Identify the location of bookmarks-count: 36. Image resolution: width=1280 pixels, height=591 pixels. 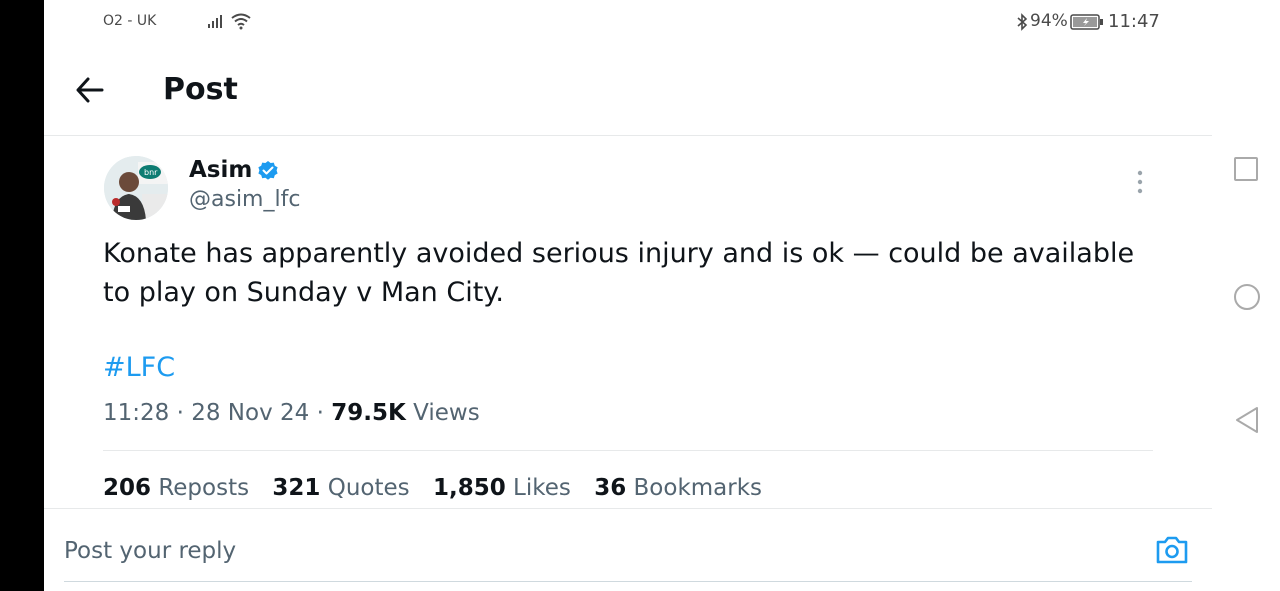
(610, 488).